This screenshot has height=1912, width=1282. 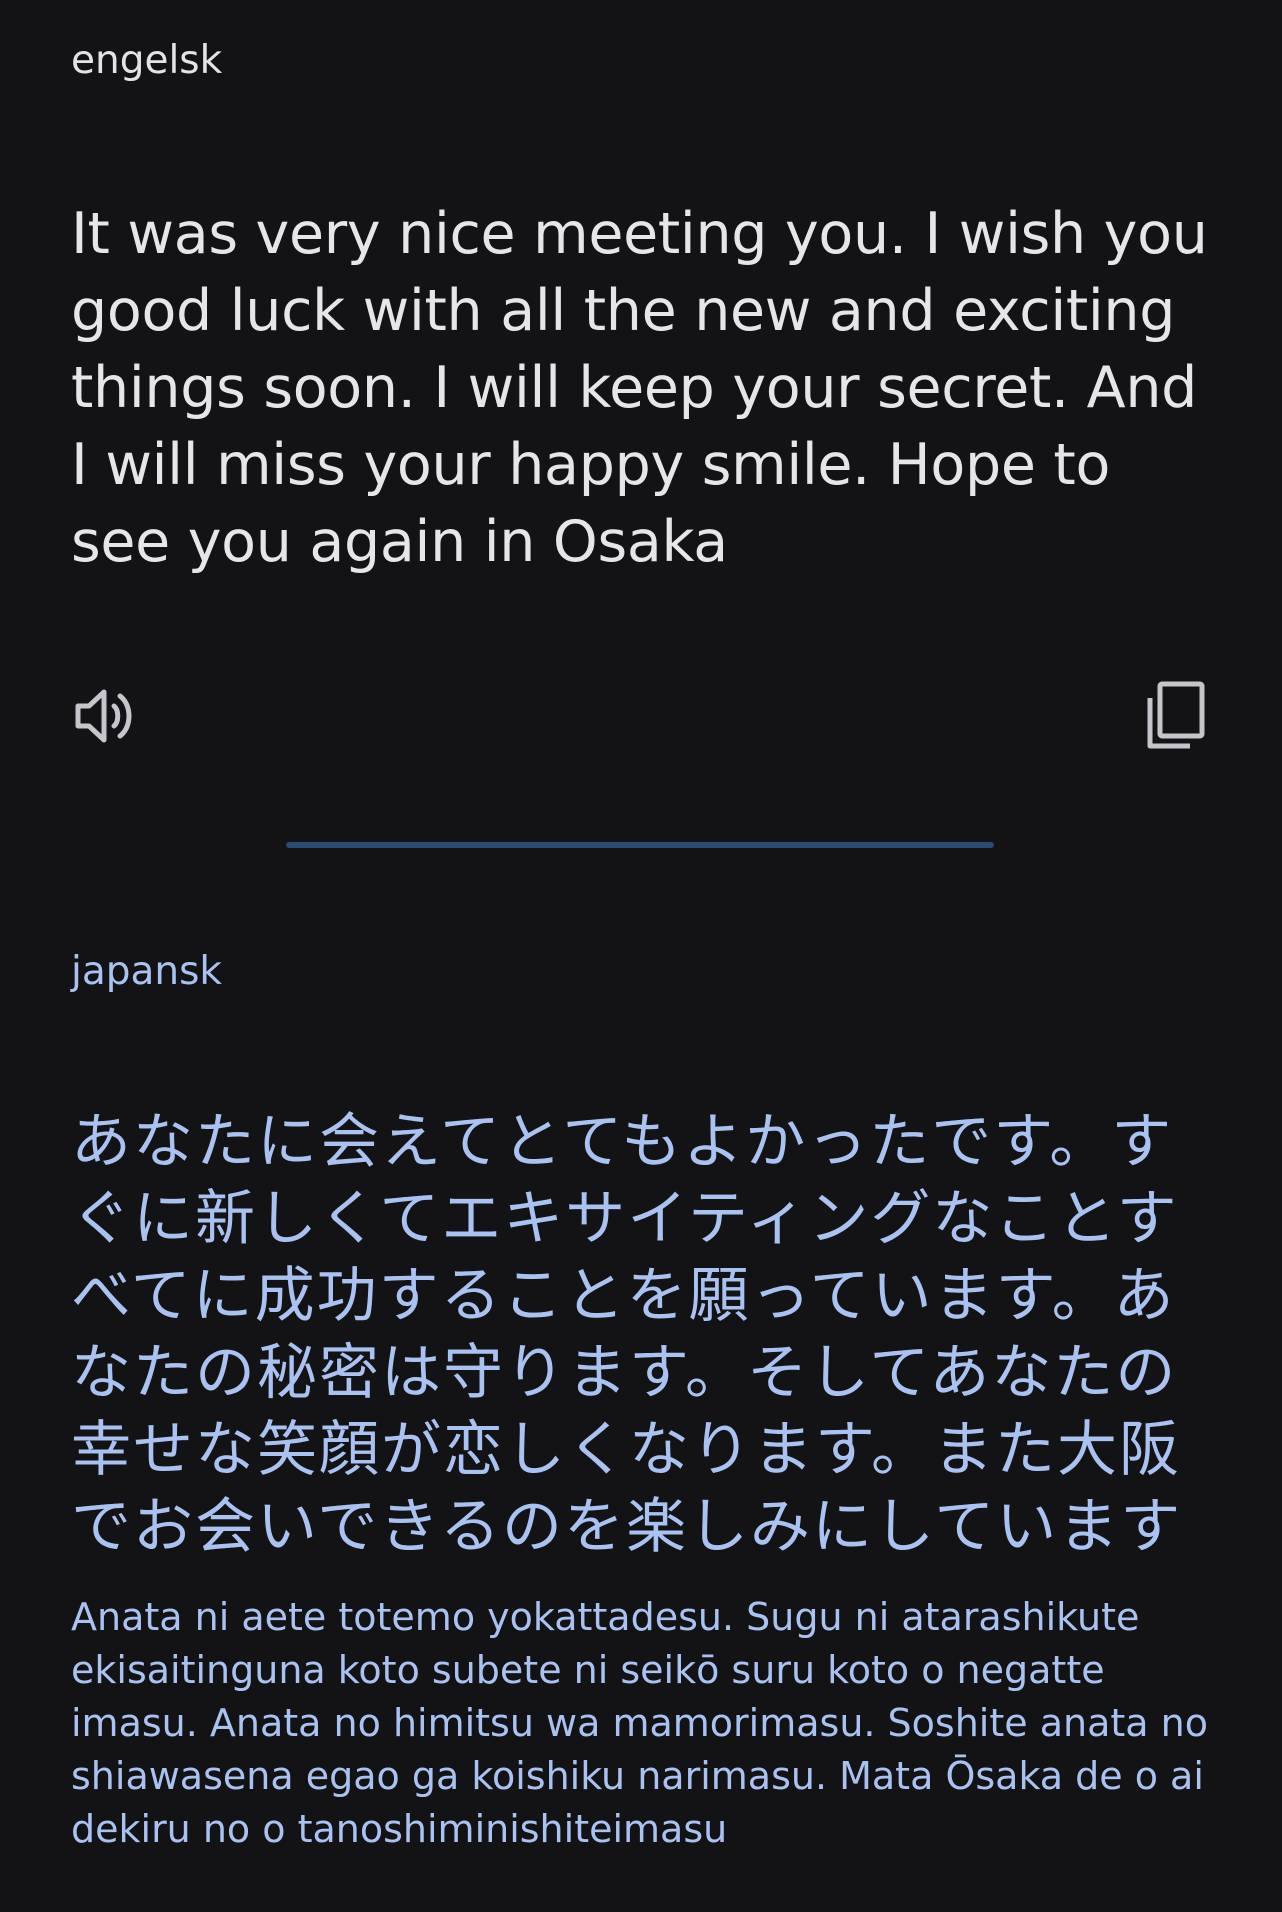 I want to click on divider, so click(x=640, y=845).